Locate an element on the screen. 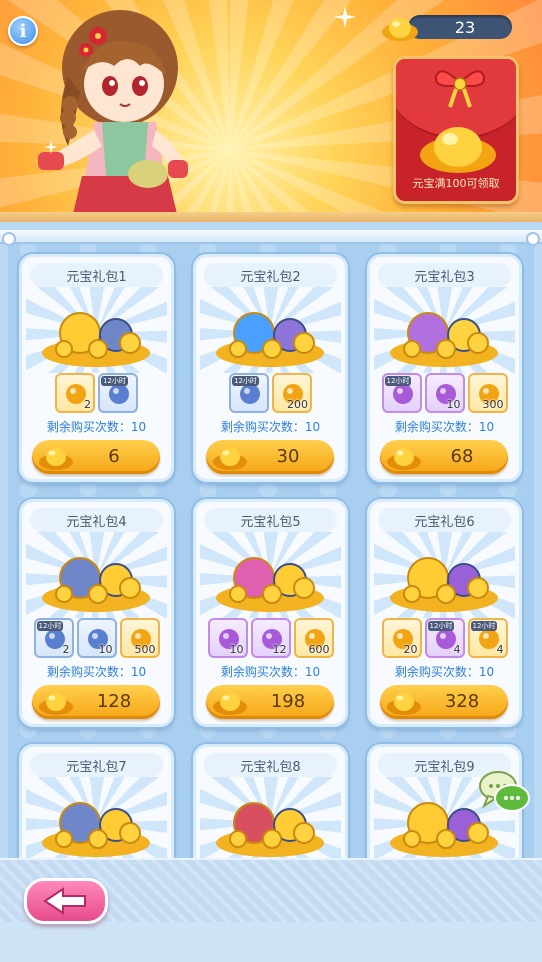 The width and height of the screenshot is (542, 962). pack-item-list: 10 12 600 is located at coordinates (270, 640).